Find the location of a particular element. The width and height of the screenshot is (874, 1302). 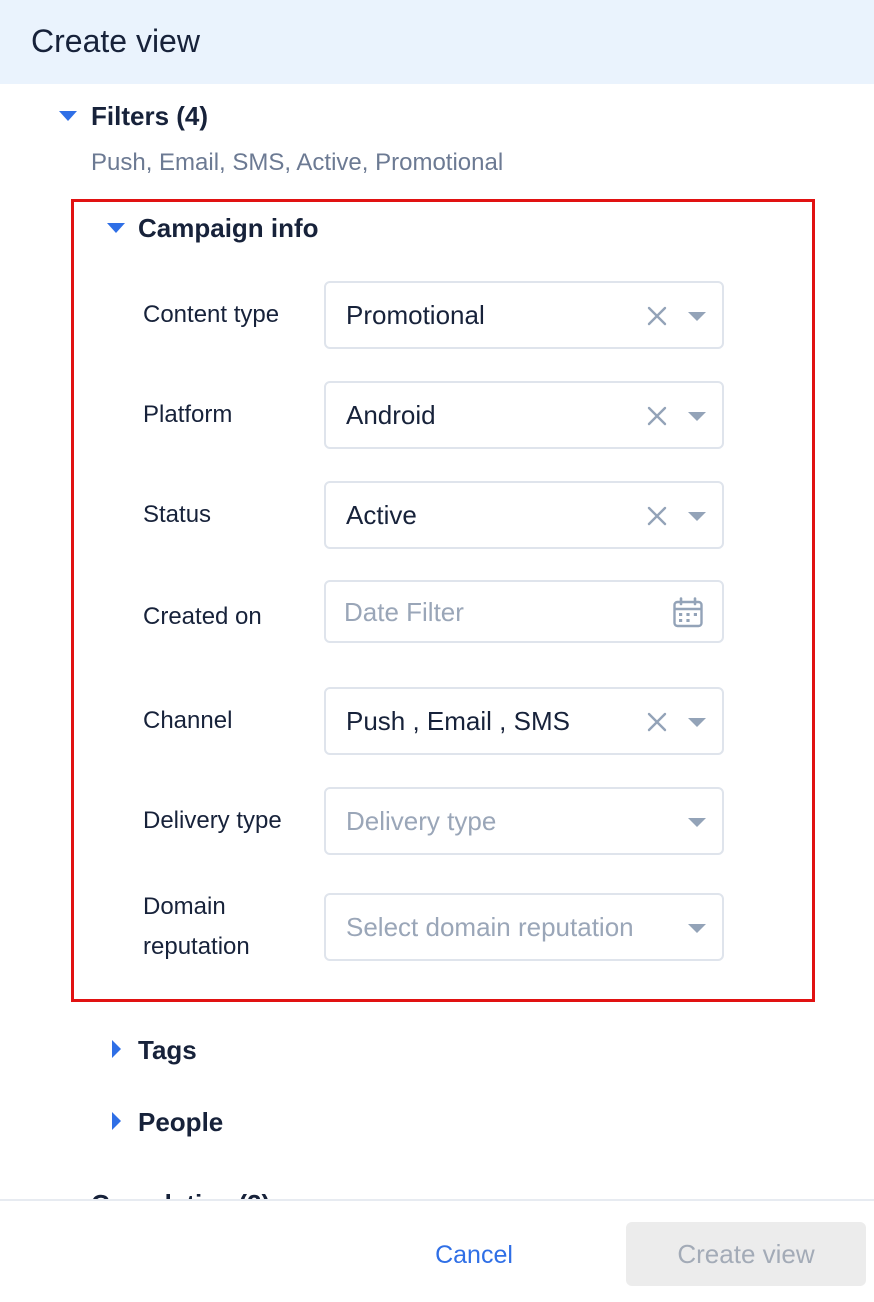

delivery-type-placeholder: Delivery type is located at coordinates (421, 821).